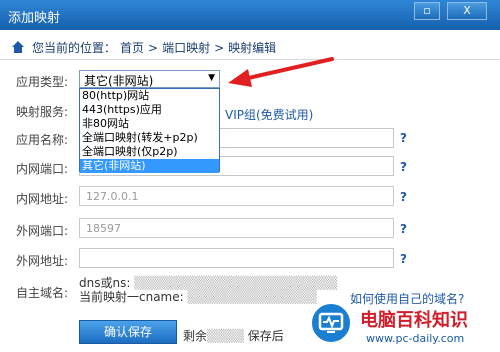 This screenshot has height=352, width=500. Describe the element at coordinates (414, 320) in the screenshot. I see `watermark-title: 电脑百科知识` at that location.